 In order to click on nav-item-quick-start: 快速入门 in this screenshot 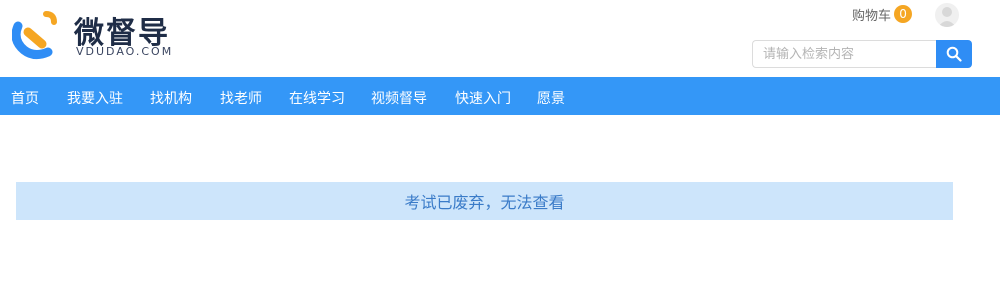, I will do `click(483, 98)`.